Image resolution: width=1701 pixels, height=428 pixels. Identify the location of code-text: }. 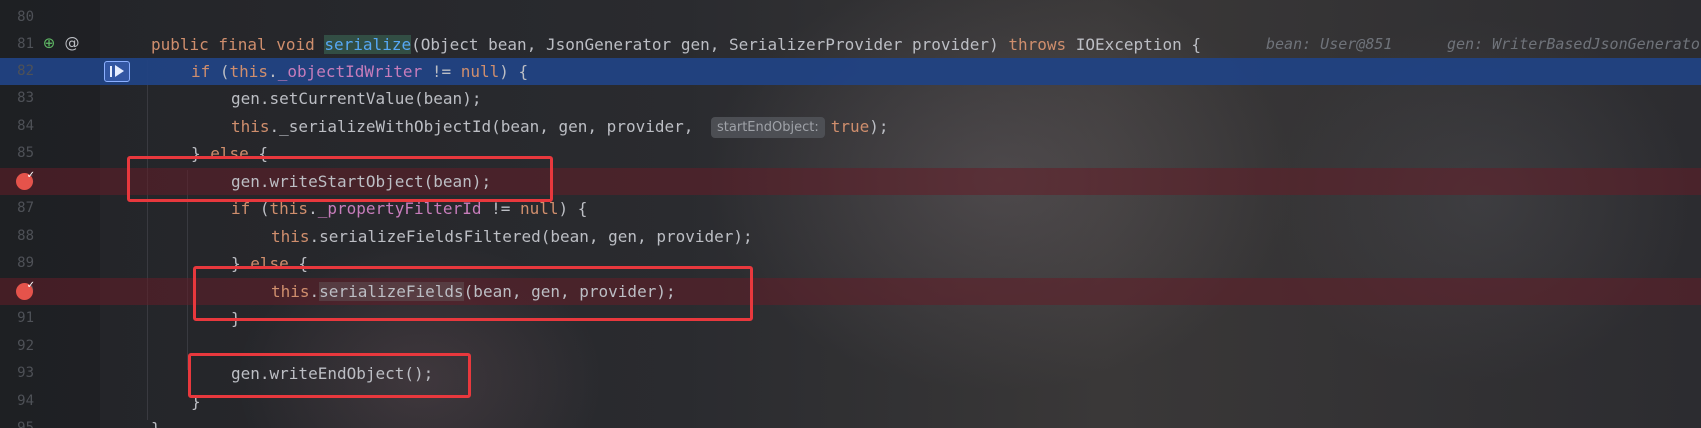
(156, 421).